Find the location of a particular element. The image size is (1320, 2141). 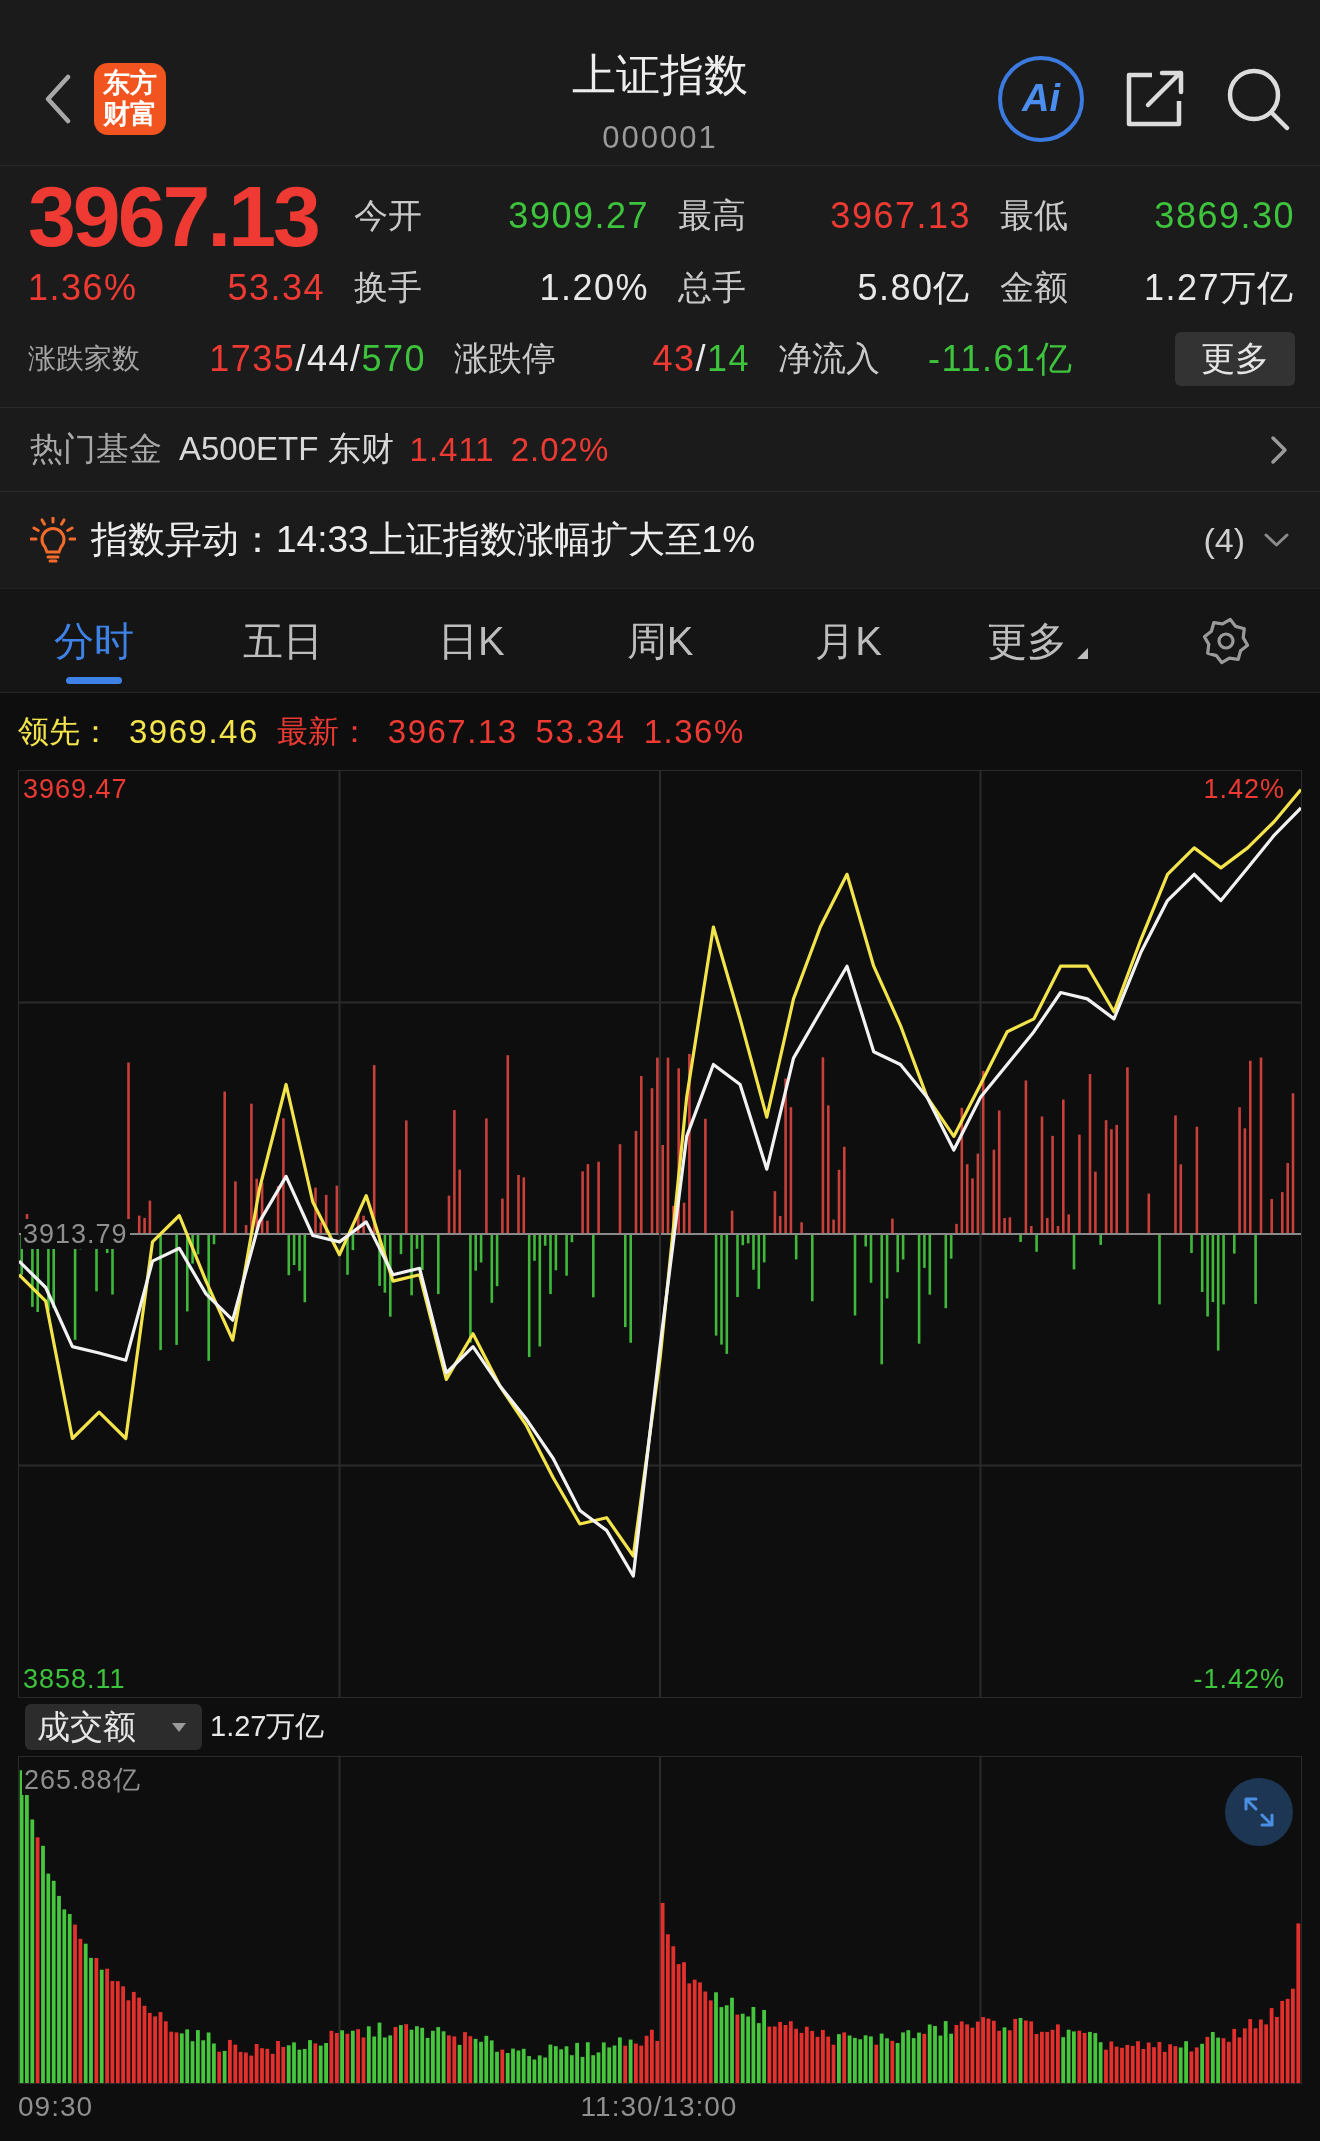

share-icon is located at coordinates (1155, 98).